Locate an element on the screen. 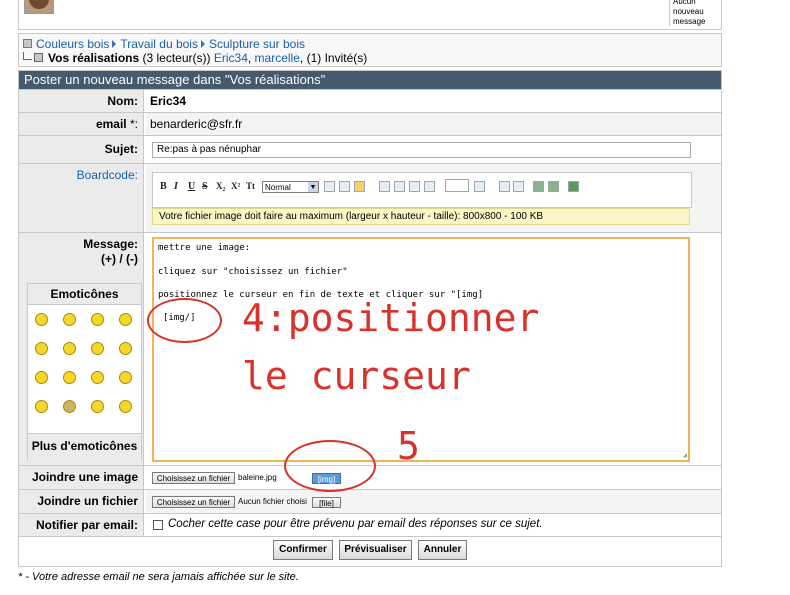 This screenshot has height=595, width=790. avatar is located at coordinates (39, 7).